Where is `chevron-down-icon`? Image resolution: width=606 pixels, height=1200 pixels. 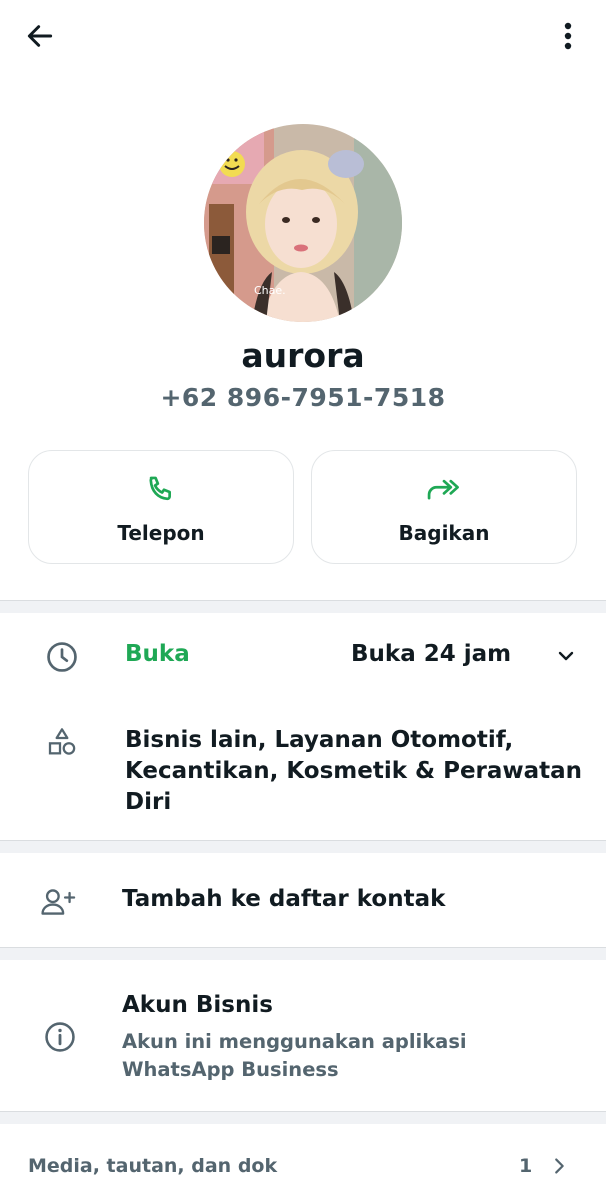 chevron-down-icon is located at coordinates (566, 656).